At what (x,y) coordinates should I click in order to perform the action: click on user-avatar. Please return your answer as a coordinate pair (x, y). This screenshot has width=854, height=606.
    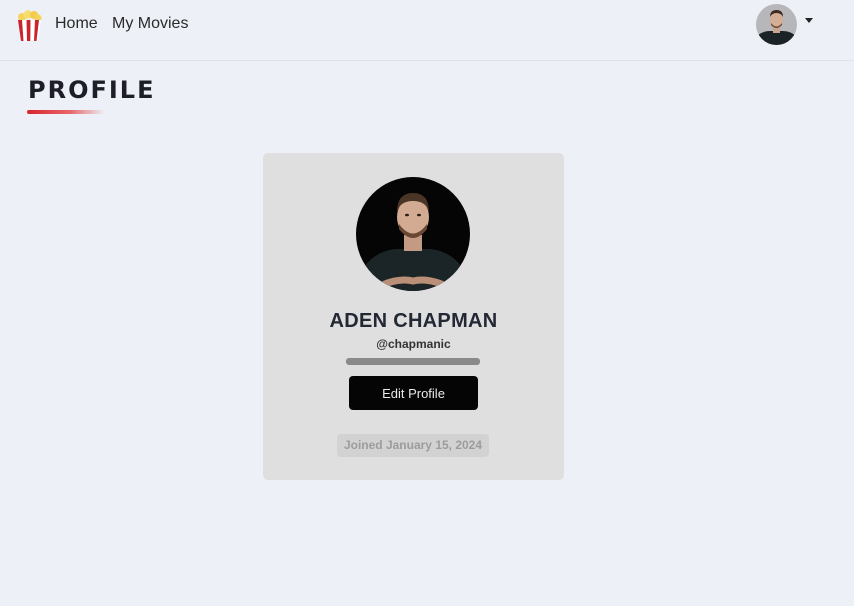
    Looking at the image, I should click on (776, 24).